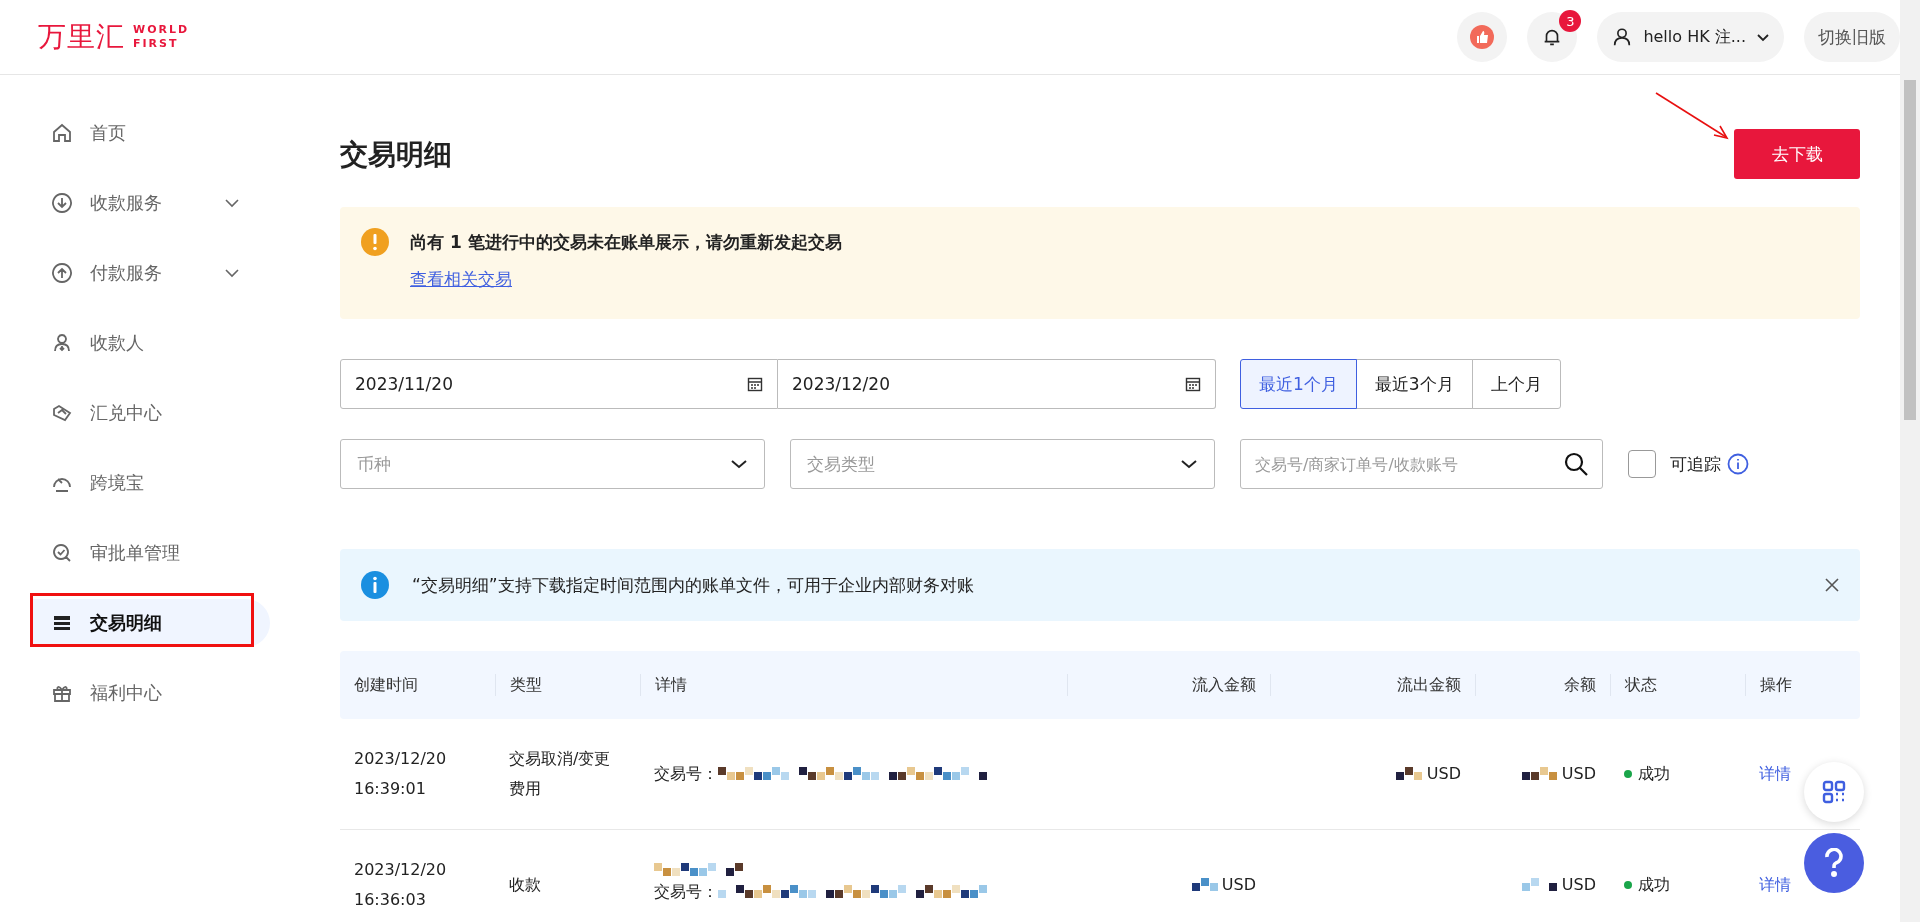 The image size is (1920, 922). I want to click on sidebar-item: 审批单管理, so click(120, 553).